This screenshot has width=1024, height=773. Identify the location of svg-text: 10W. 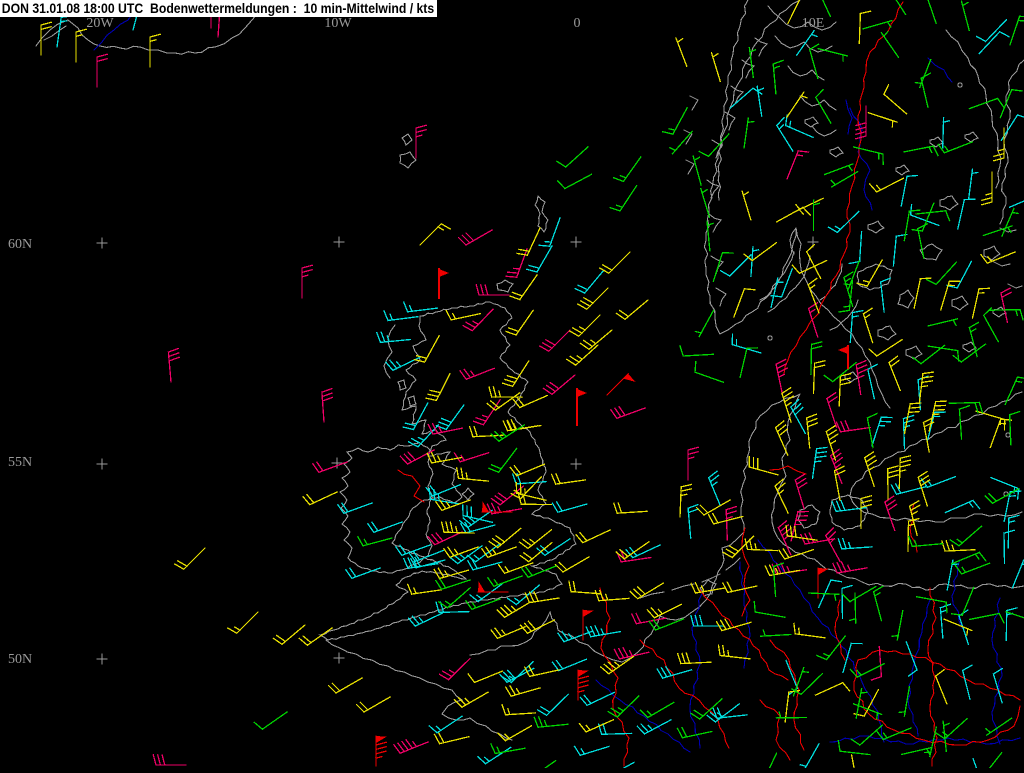
(338, 23).